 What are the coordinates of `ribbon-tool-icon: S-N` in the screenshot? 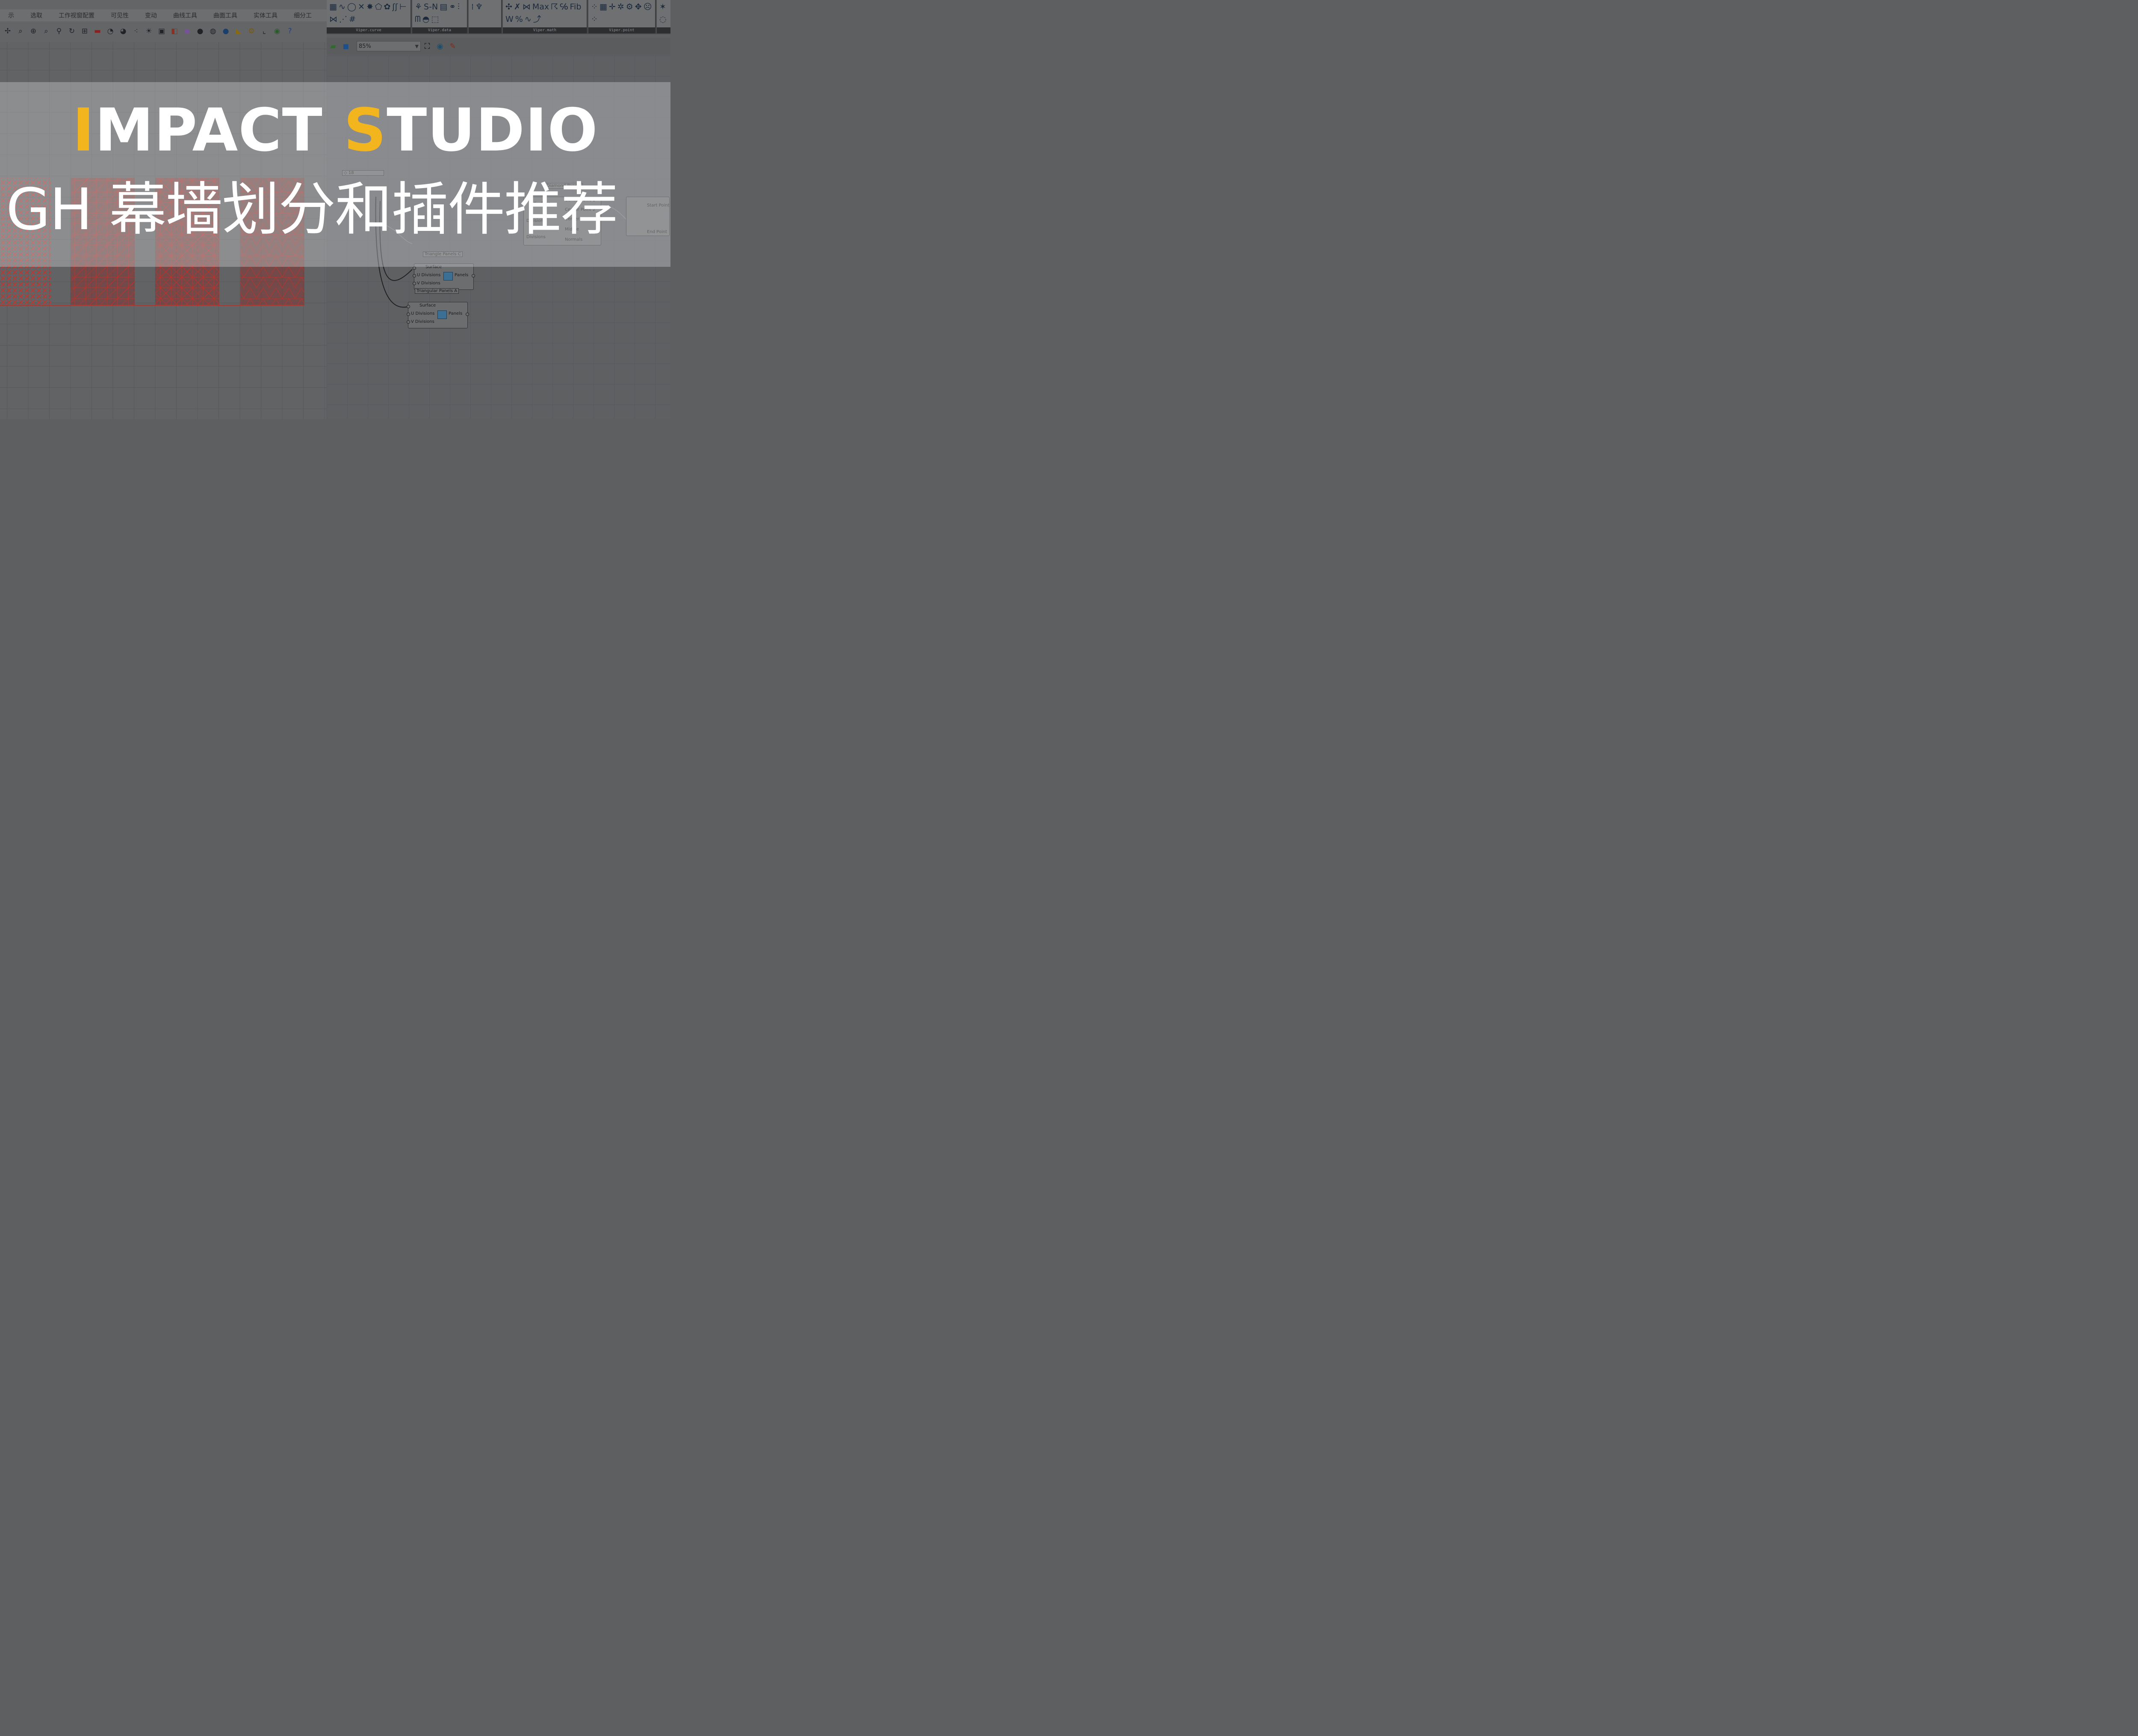 It's located at (431, 7).